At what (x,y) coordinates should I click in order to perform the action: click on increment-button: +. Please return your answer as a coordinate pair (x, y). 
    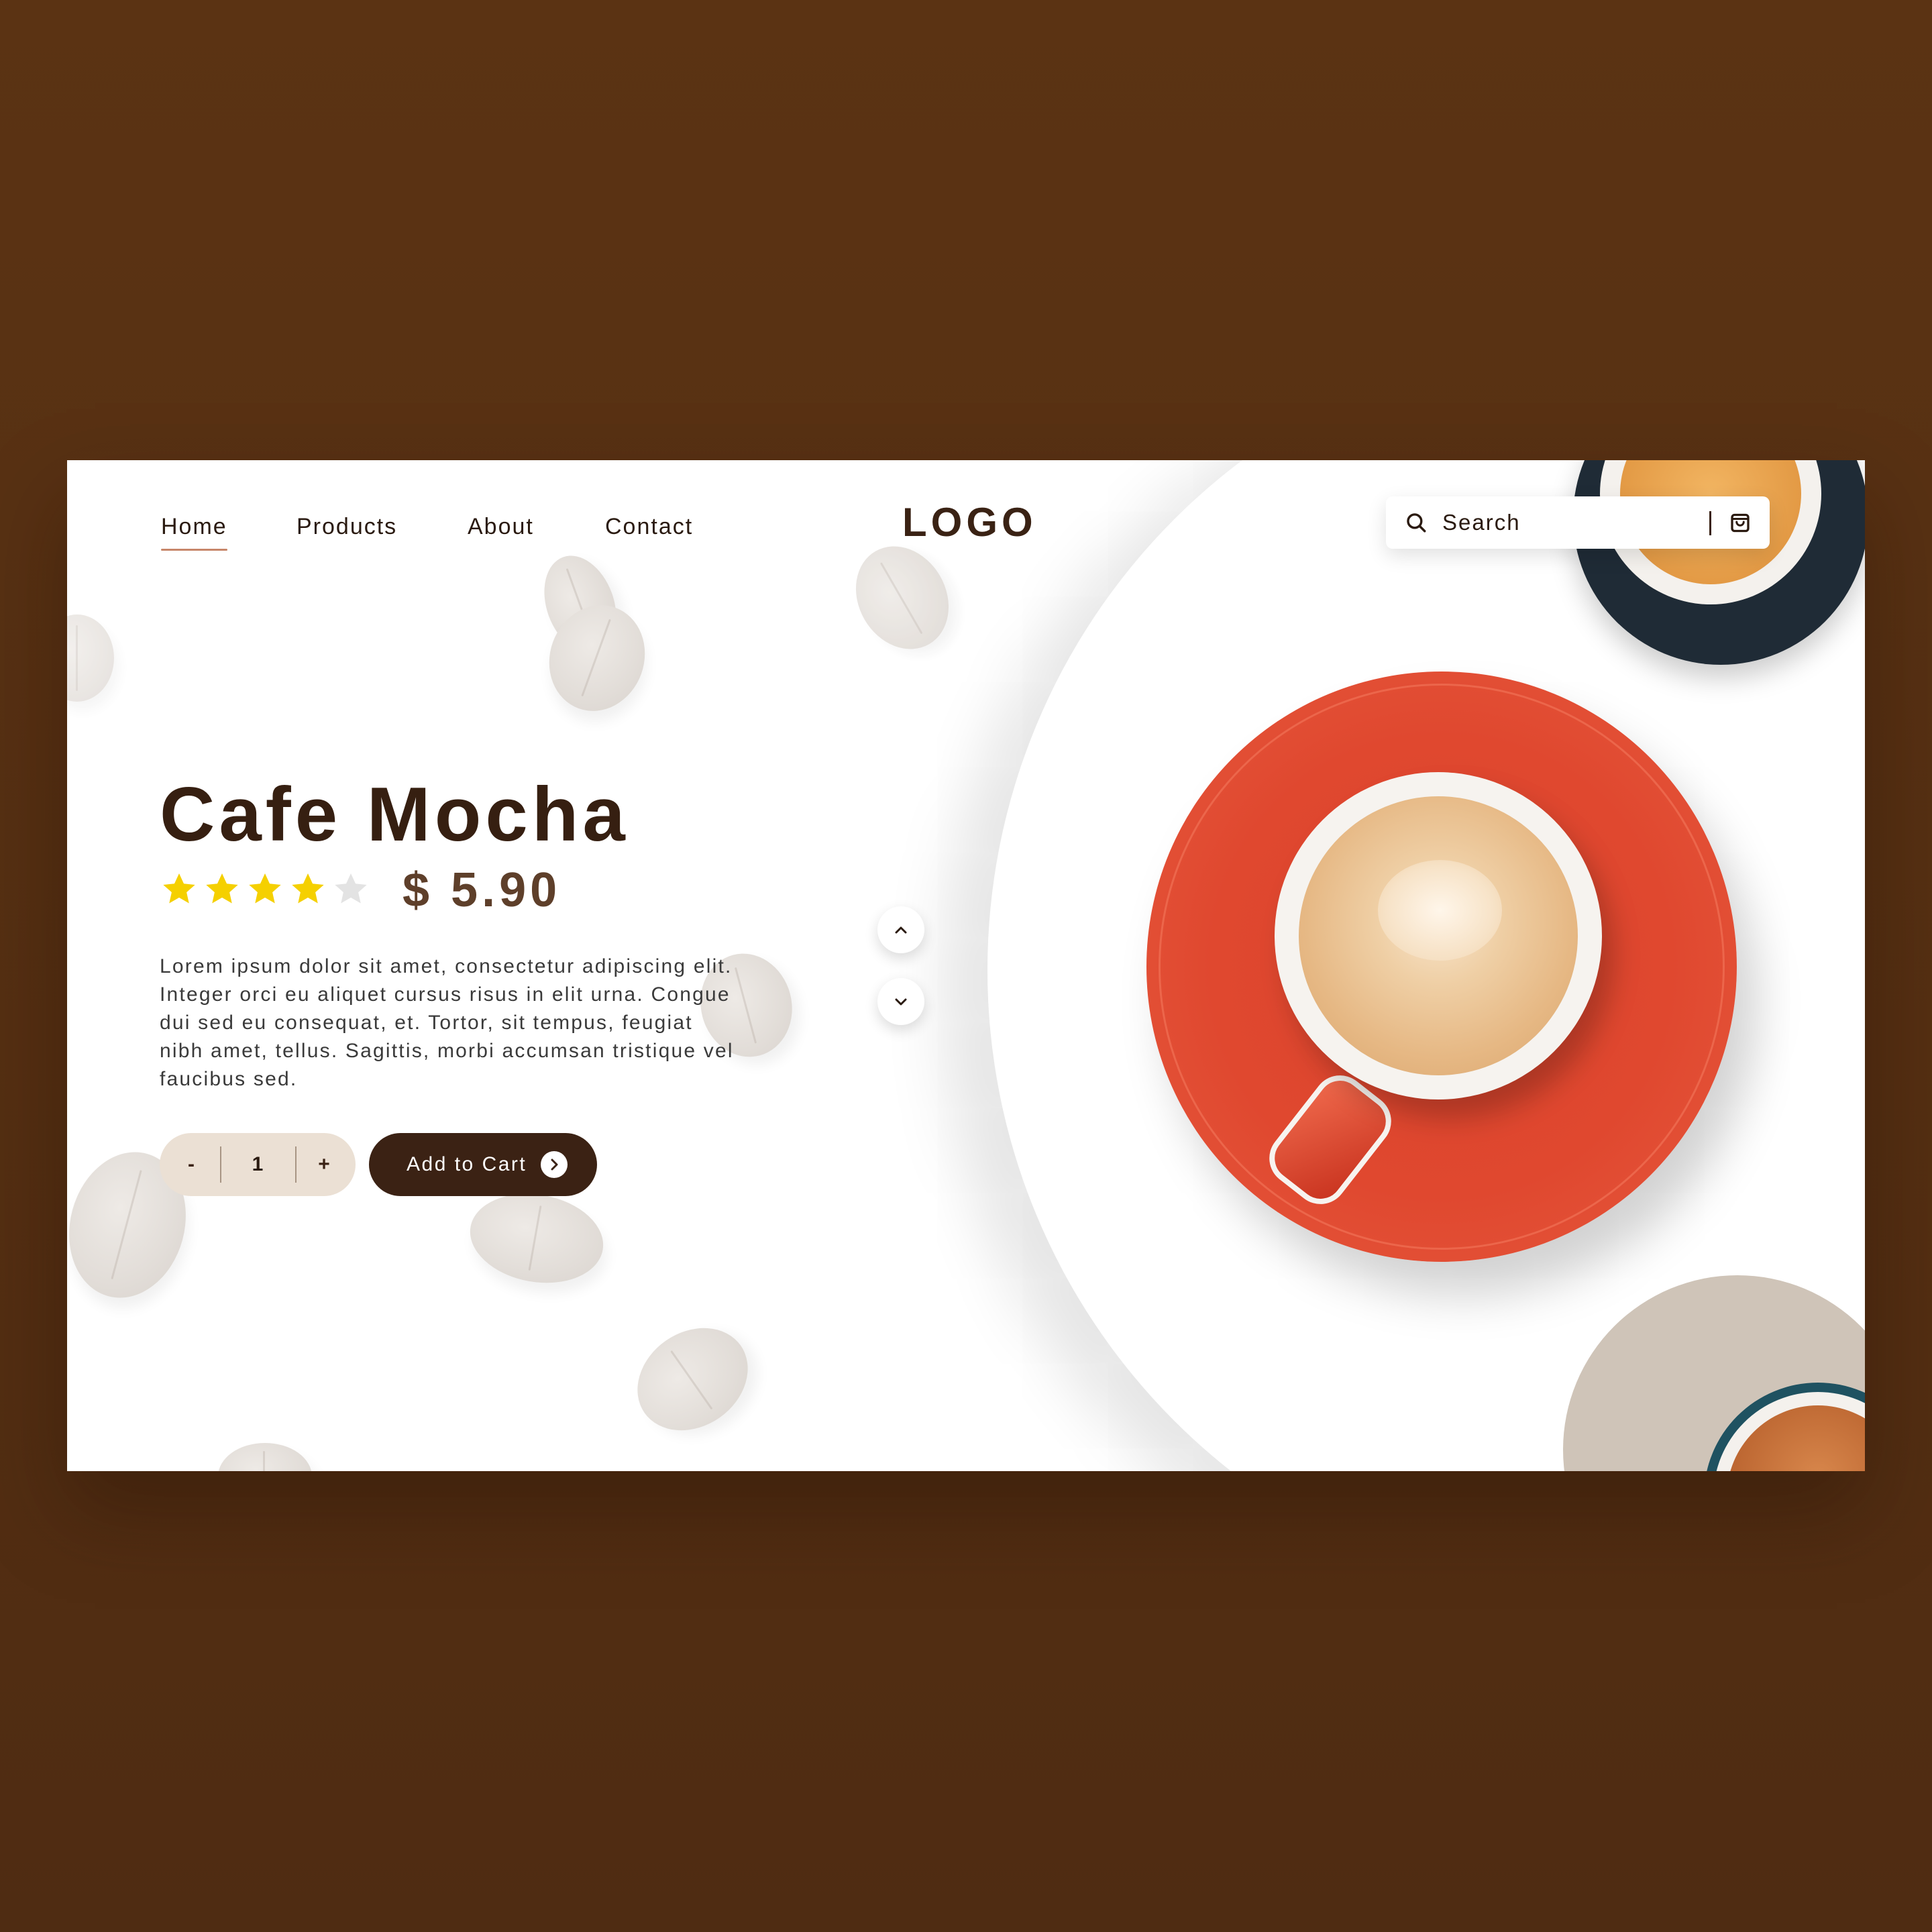
    Looking at the image, I should click on (324, 1164).